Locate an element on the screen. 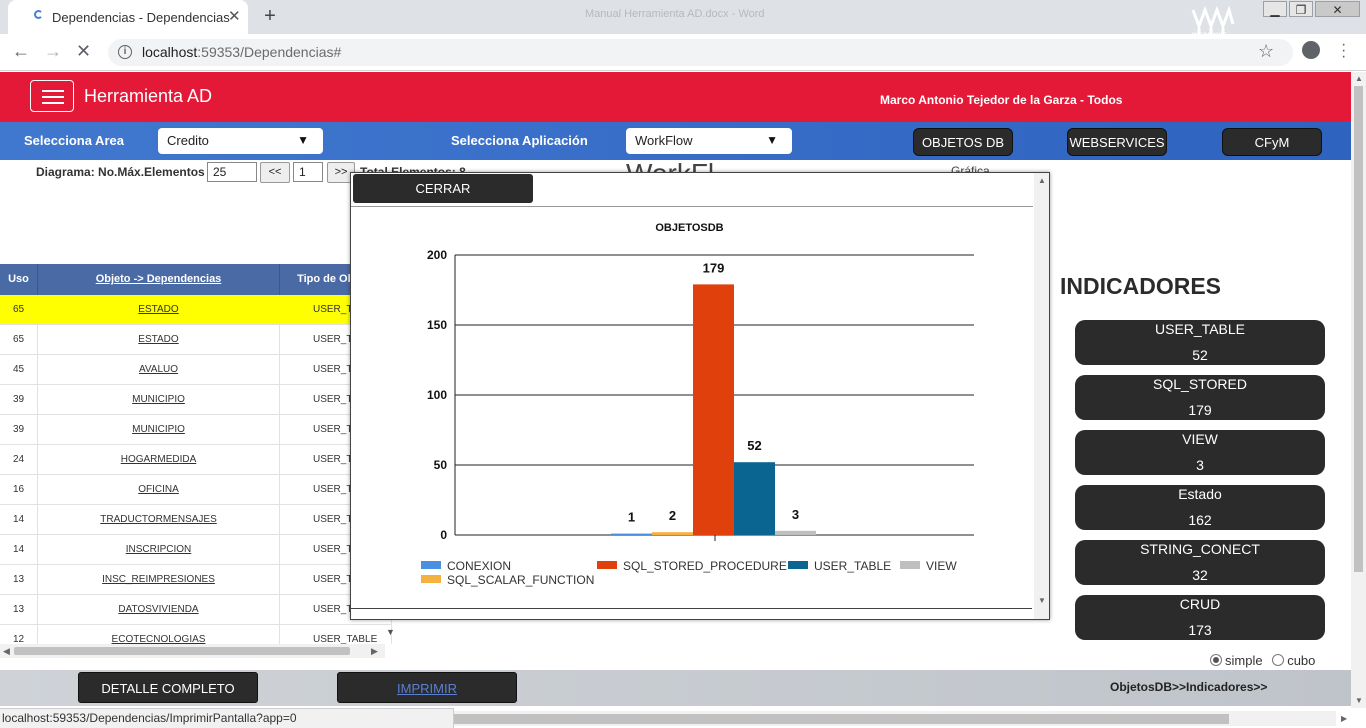 The height and width of the screenshot is (728, 1366). indicator-card-estado: Estado 162 is located at coordinates (1200, 507).